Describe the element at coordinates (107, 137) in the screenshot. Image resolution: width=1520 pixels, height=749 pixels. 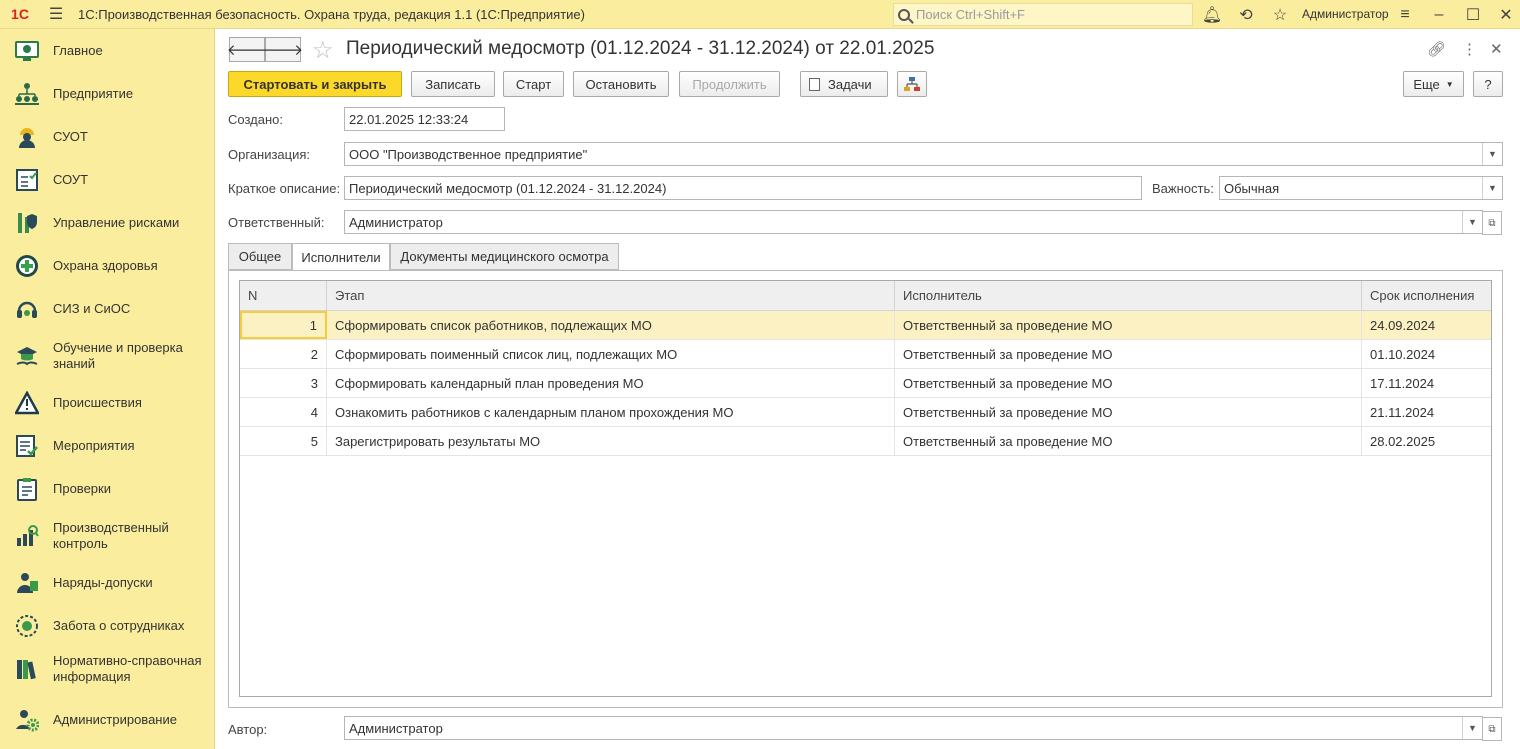
I see `sidebar-item-suot: СУОТ` at that location.